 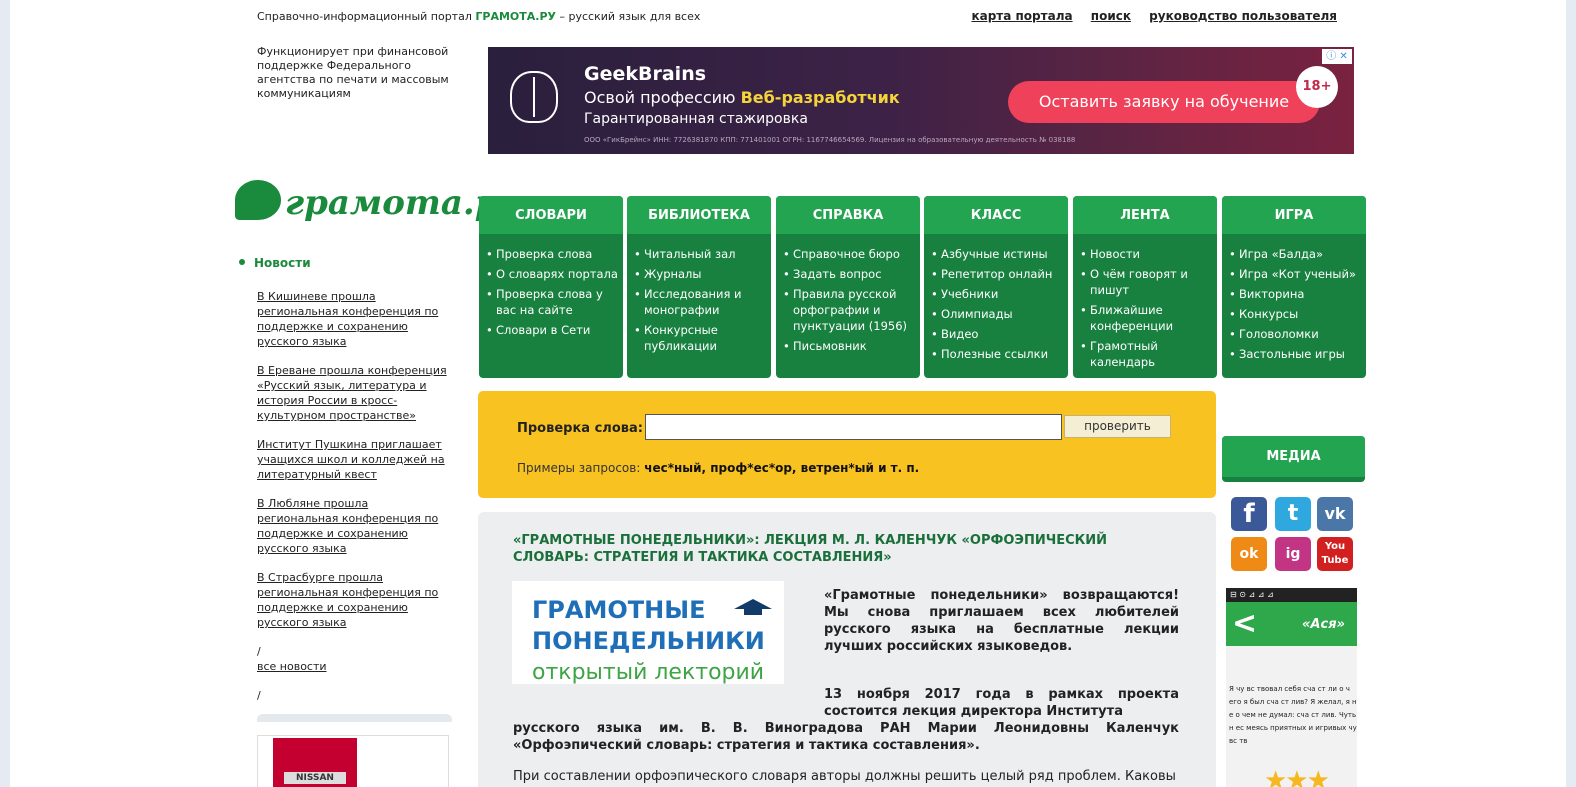 What do you see at coordinates (1295, 274) in the screenshot?
I see `menu-item: Игра «Кот ученый»` at bounding box center [1295, 274].